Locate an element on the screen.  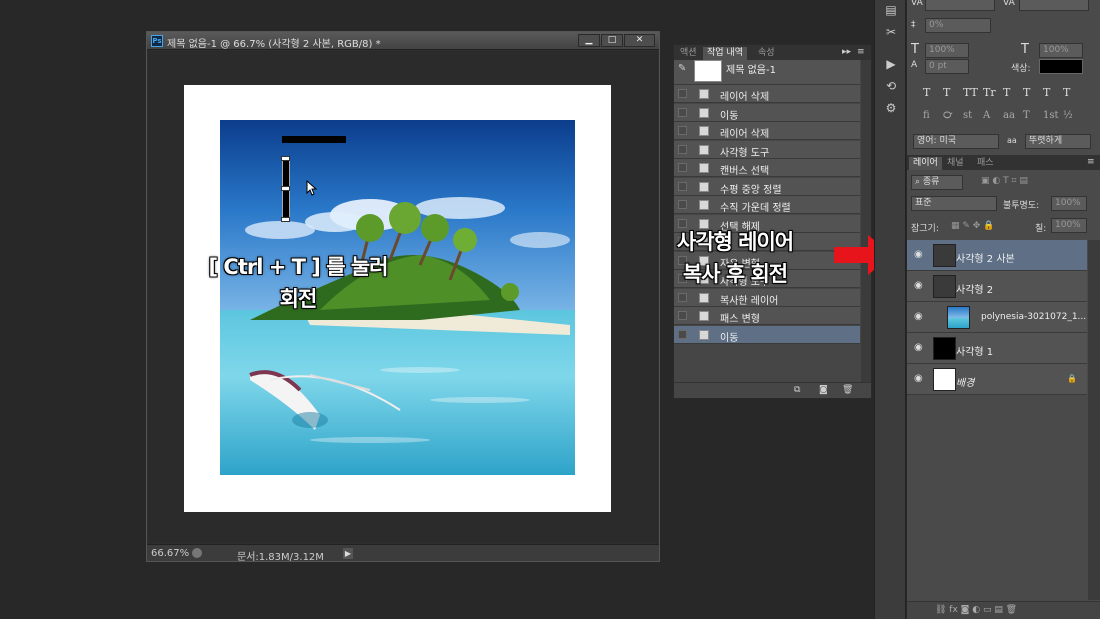
opentype-button: 1st is located at coordinates (1051, 115).